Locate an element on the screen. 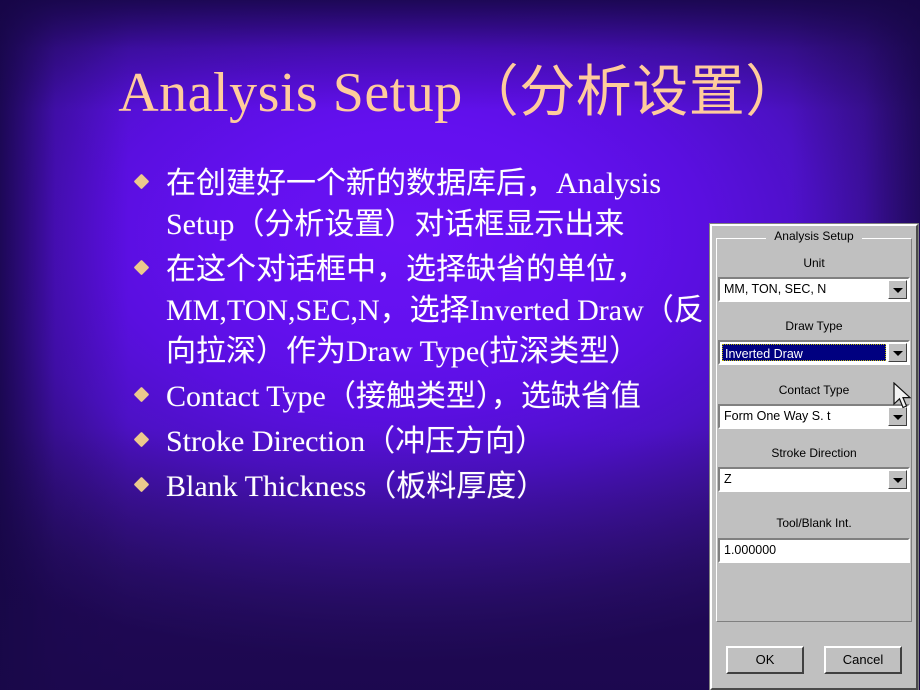  draw-type-label: Draw Type is located at coordinates (814, 326).